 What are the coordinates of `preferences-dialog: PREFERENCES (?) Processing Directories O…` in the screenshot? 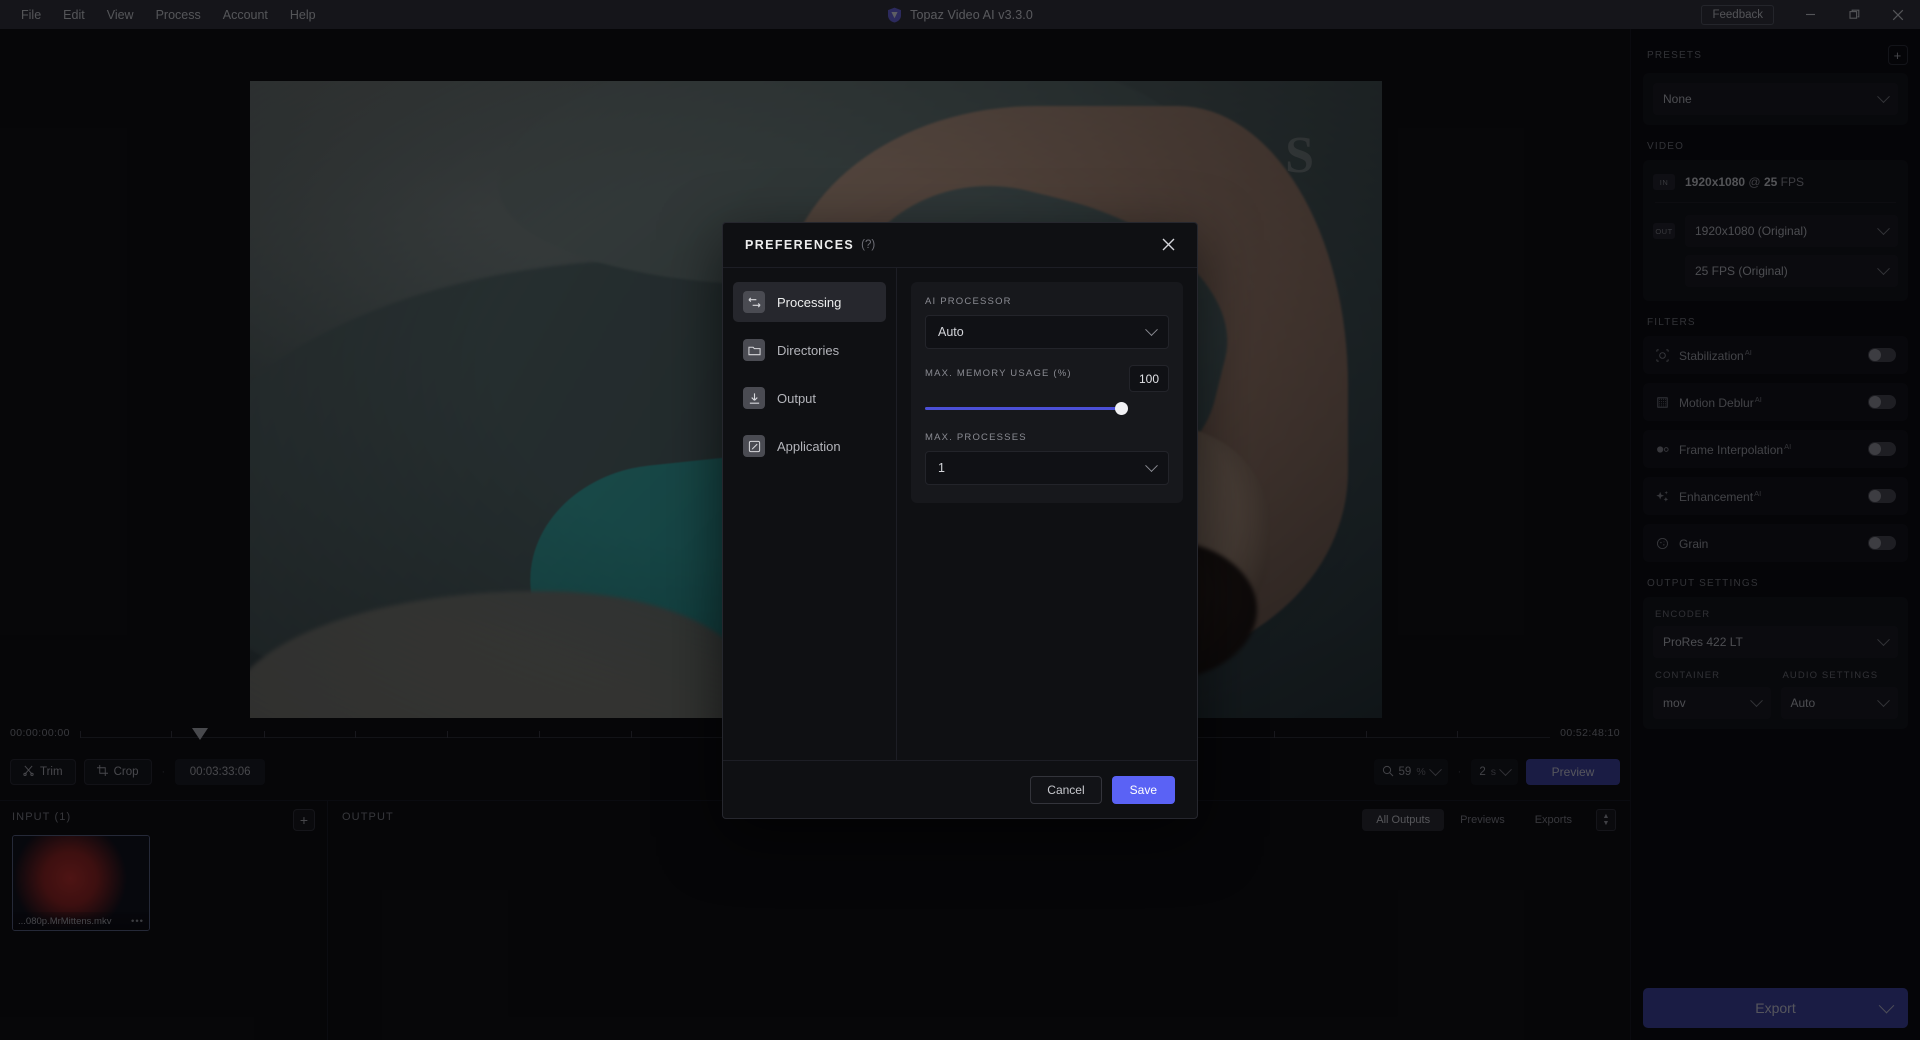 It's located at (960, 520).